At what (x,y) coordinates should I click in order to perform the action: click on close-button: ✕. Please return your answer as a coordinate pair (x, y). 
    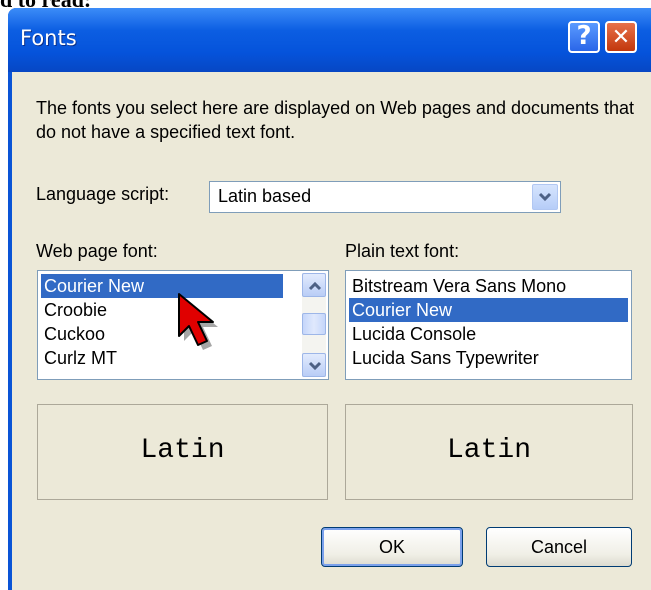
    Looking at the image, I should click on (621, 37).